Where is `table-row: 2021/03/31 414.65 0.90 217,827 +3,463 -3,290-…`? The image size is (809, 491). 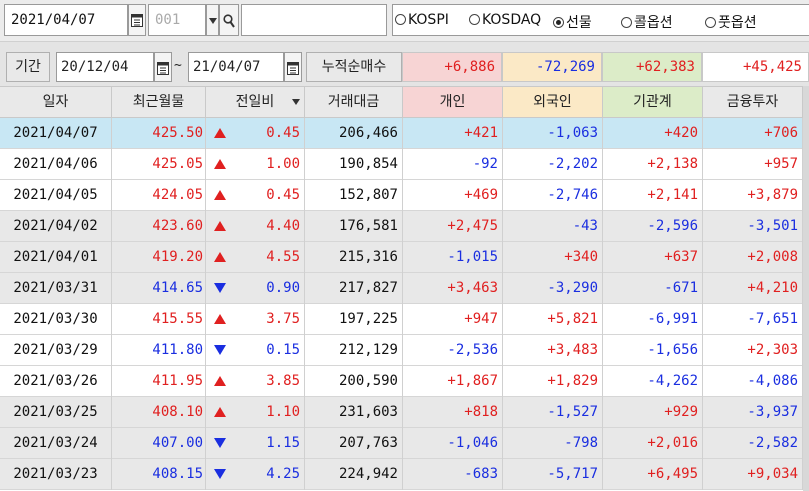
table-row: 2021/03/31 414.65 0.90 217,827 +3,463 -3,290-… is located at coordinates (404, 288).